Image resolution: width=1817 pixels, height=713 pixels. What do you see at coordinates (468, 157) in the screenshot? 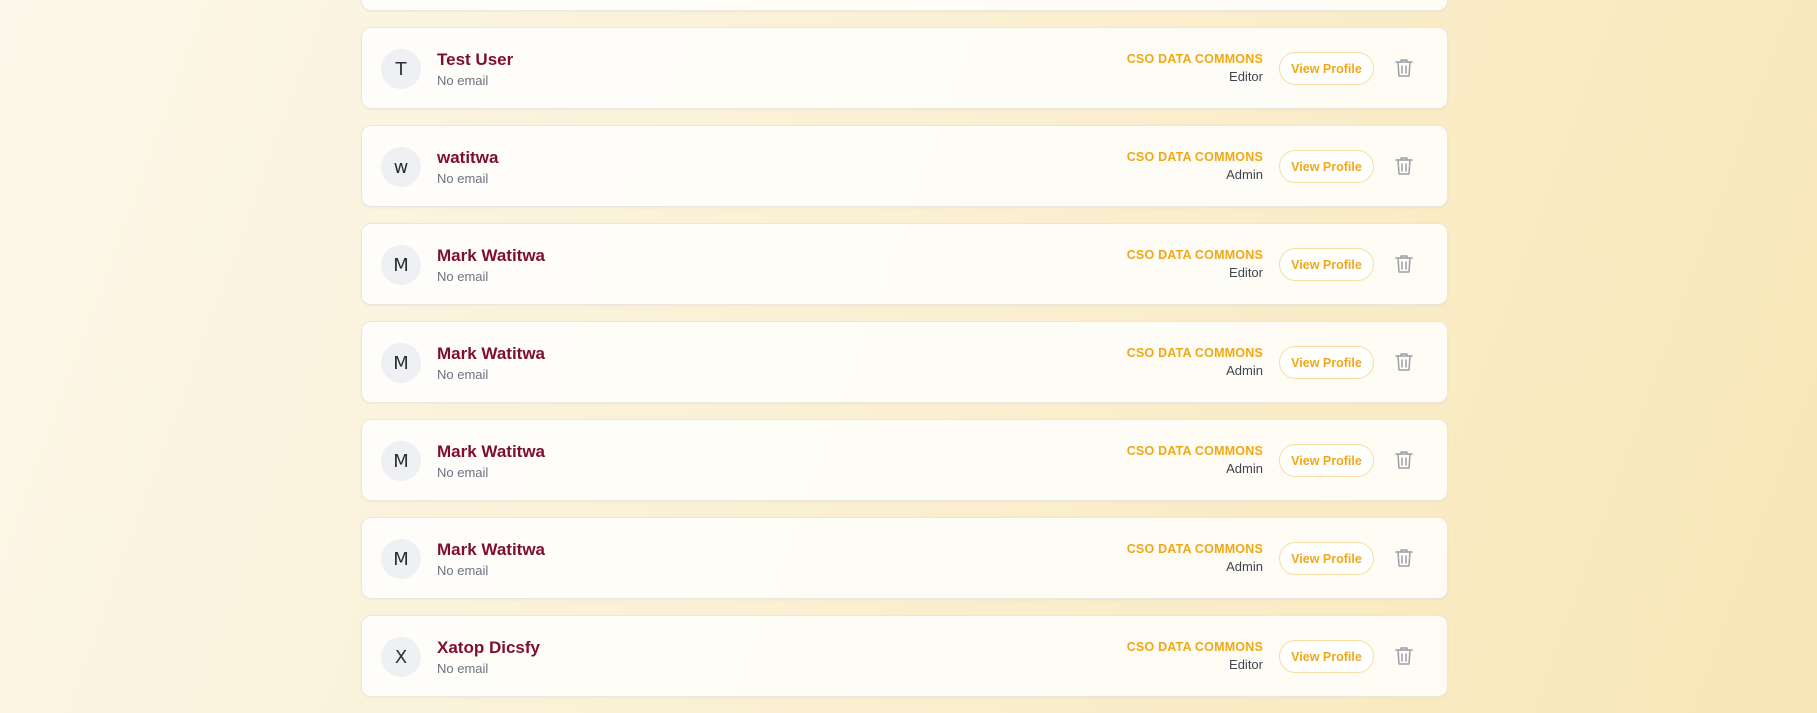
I see `user-name: watitwa` at bounding box center [468, 157].